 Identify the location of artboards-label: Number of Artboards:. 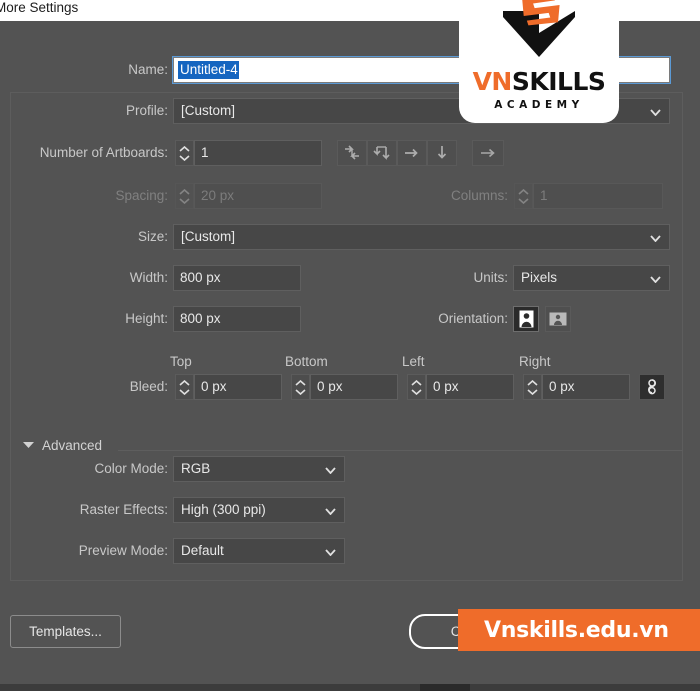
(103, 152).